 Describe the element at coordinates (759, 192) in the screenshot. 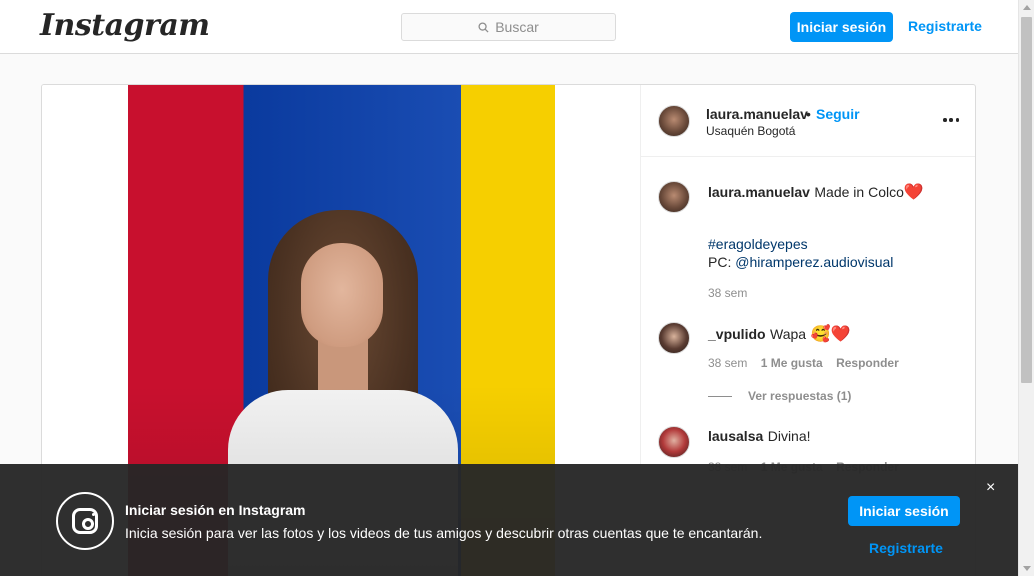

I see `caption-username: laura.manuelav` at that location.